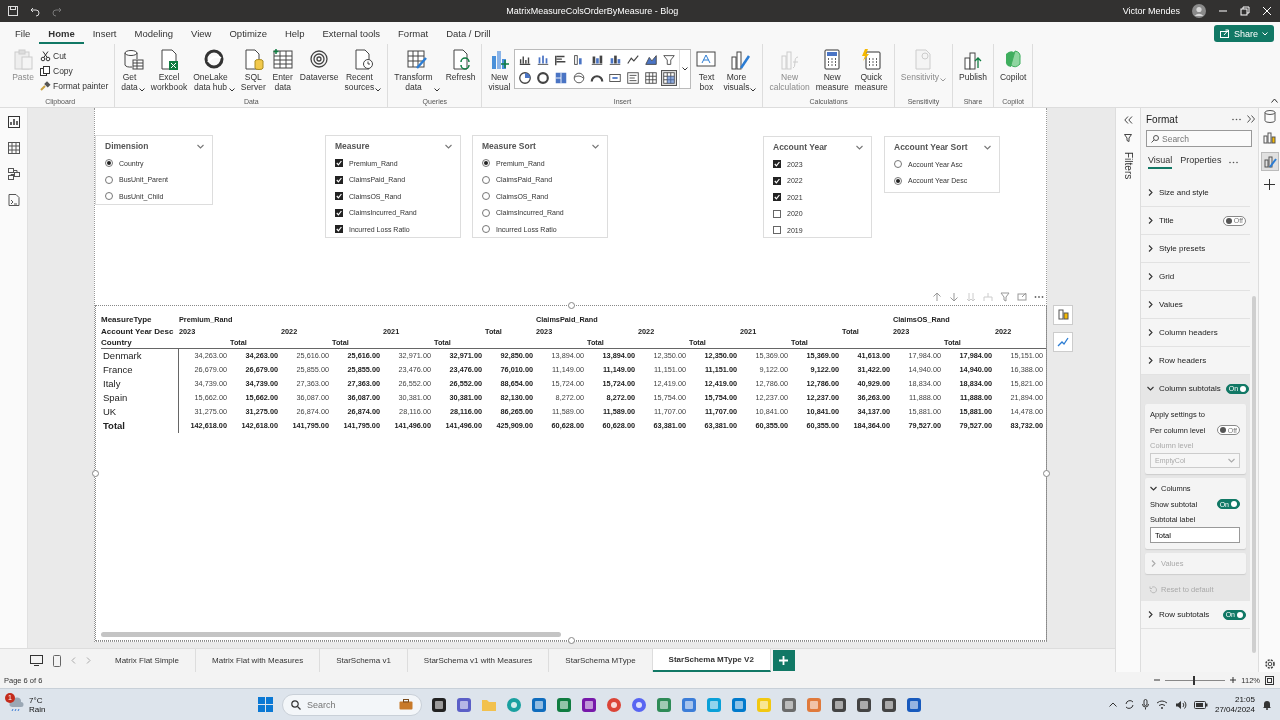  Describe the element at coordinates (1251, 119) in the screenshot. I see `expand-icon` at that location.